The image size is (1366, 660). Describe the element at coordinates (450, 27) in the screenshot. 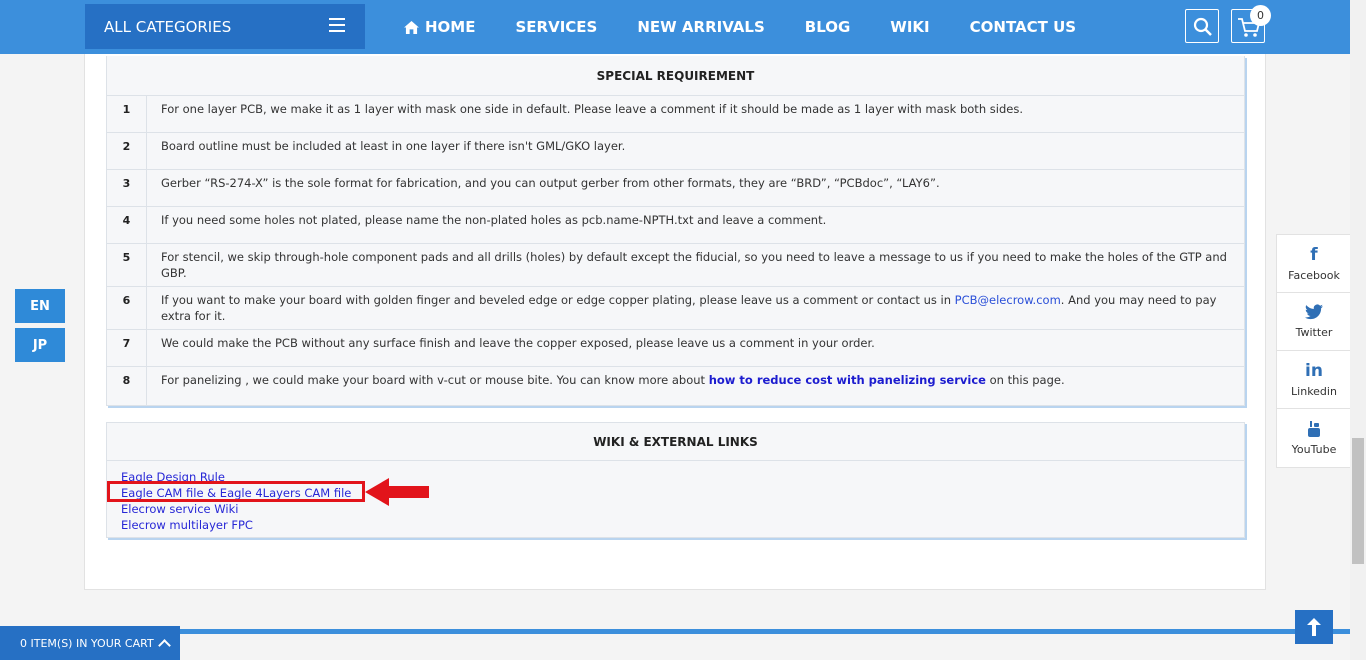

I see `nav-home-label: HOME` at that location.